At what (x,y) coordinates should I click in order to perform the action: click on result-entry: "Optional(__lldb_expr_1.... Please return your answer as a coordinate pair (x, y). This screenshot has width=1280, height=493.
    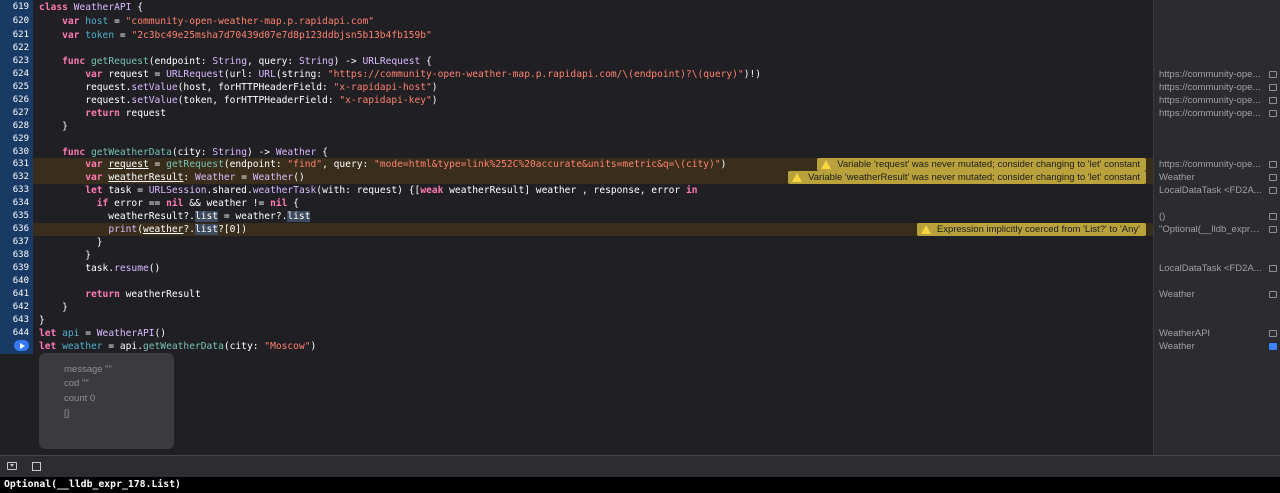
    Looking at the image, I should click on (1218, 229).